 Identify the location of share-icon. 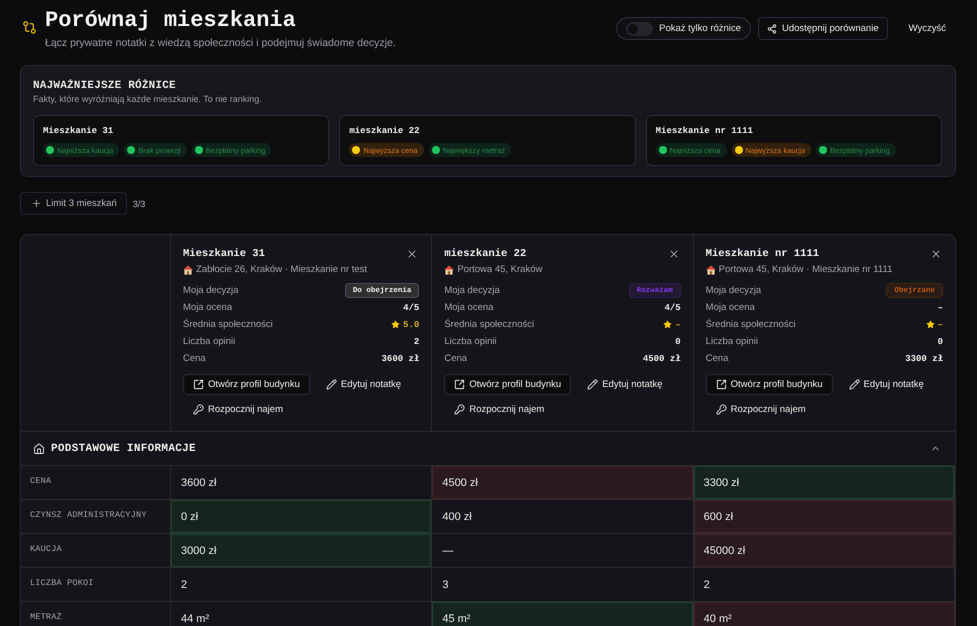
(771, 29).